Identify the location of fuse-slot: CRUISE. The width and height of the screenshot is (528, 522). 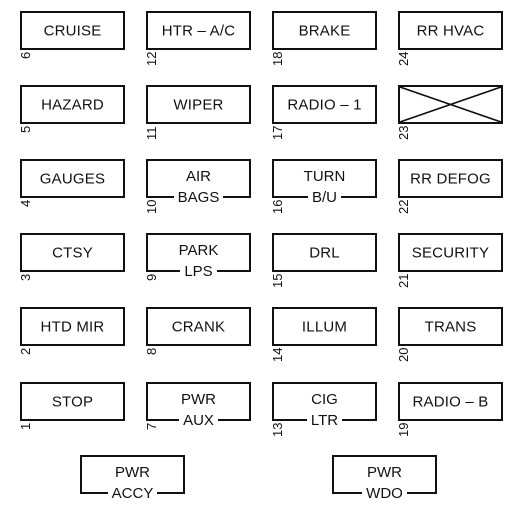
(72, 30).